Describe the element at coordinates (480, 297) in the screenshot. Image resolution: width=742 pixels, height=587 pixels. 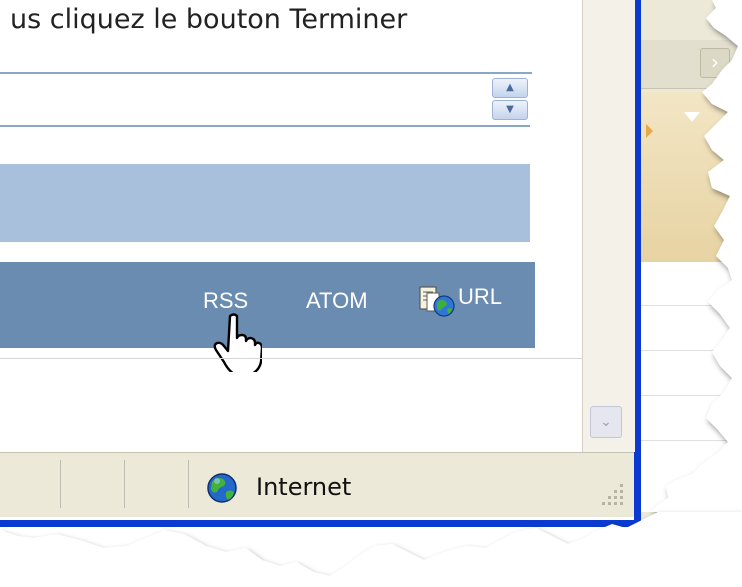
I see `url-link: URL` at that location.